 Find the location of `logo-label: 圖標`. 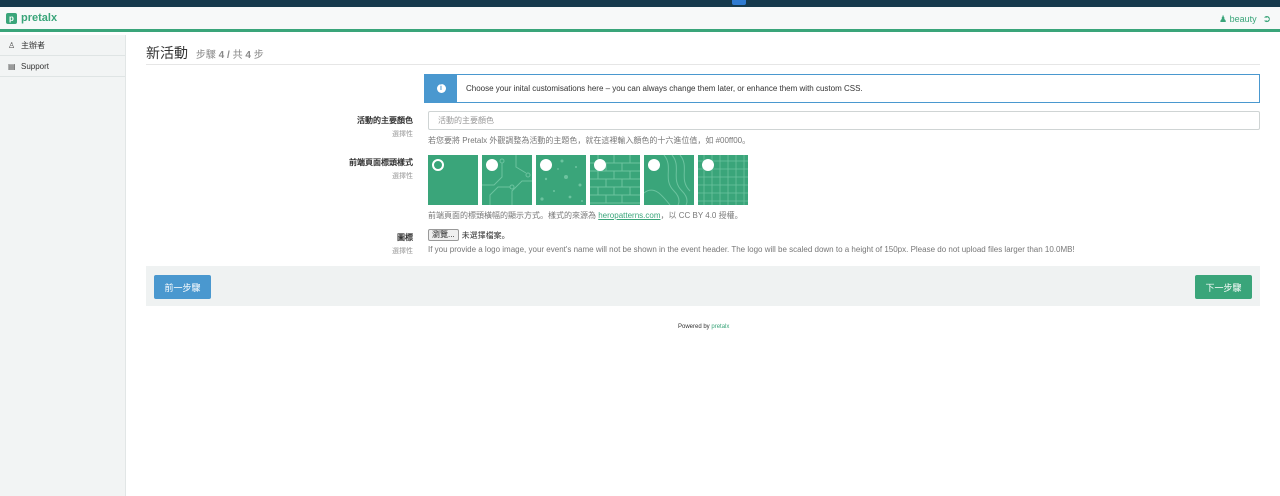

logo-label: 圖標 is located at coordinates (405, 237).